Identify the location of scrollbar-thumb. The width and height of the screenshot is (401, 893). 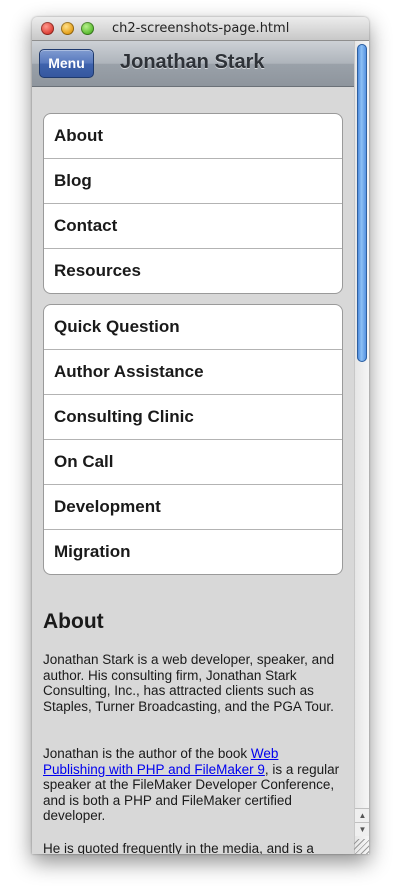
(362, 203).